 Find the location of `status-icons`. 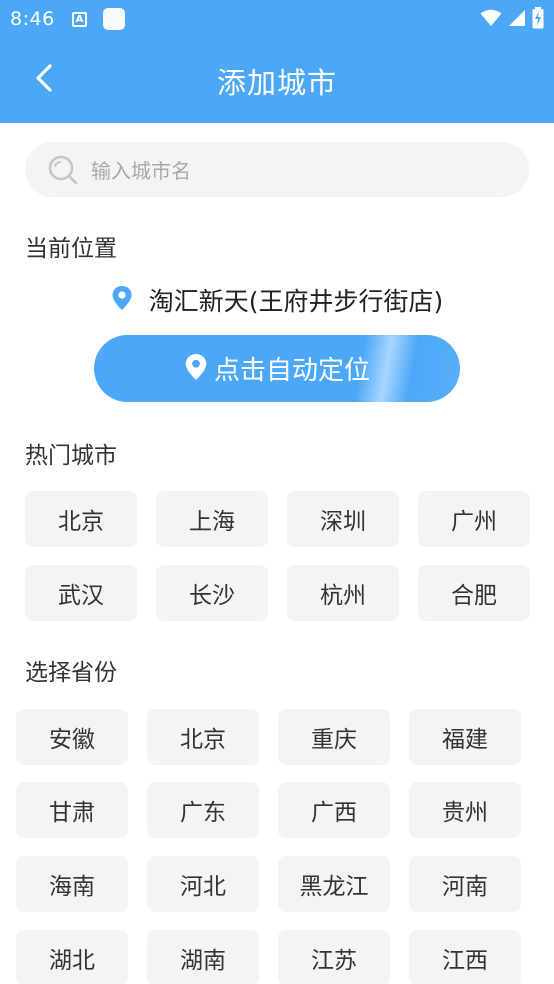

status-icons is located at coordinates (512, 20).